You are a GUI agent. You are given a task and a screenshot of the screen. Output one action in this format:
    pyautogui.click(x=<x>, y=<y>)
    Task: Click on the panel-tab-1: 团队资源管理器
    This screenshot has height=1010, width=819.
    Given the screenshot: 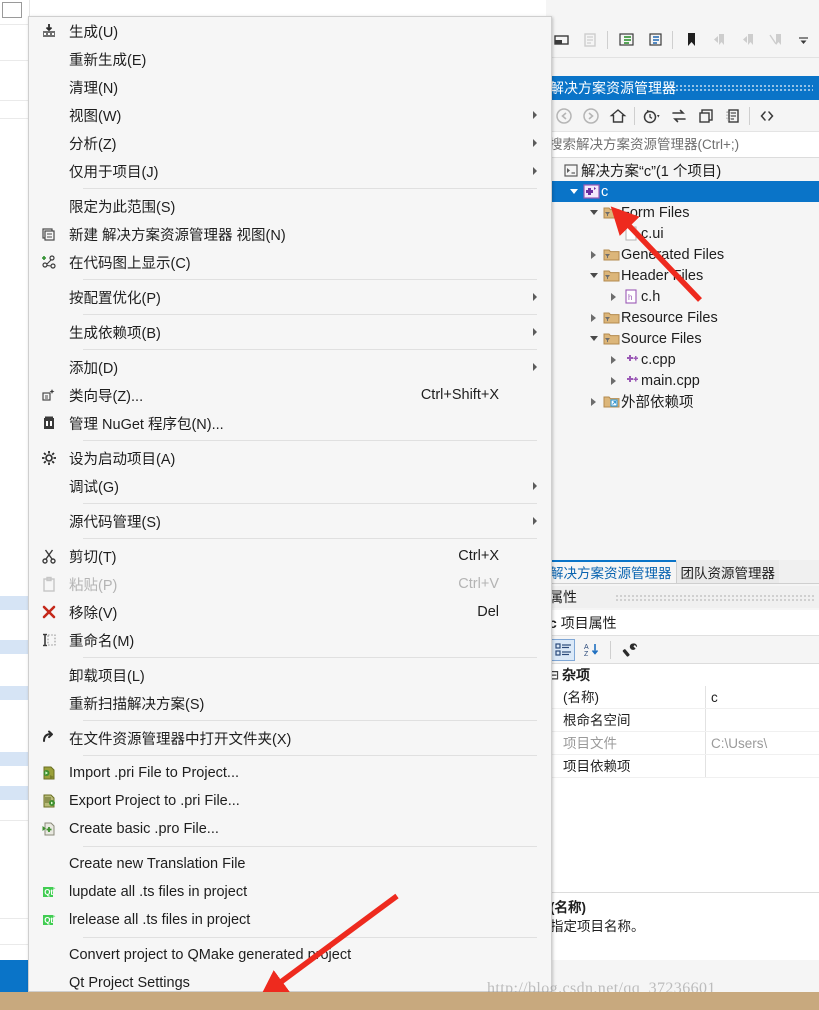 What is the action you would take?
    pyautogui.click(x=727, y=571)
    